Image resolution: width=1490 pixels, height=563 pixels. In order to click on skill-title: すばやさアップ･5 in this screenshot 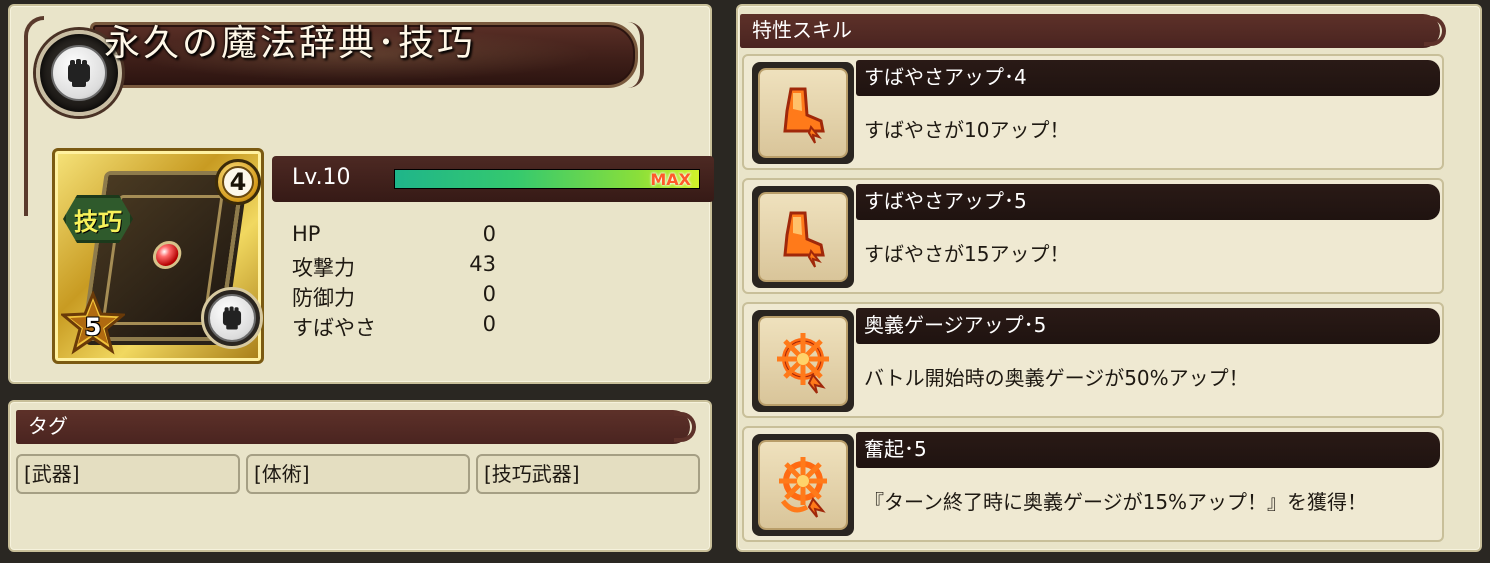, I will do `click(1148, 202)`.